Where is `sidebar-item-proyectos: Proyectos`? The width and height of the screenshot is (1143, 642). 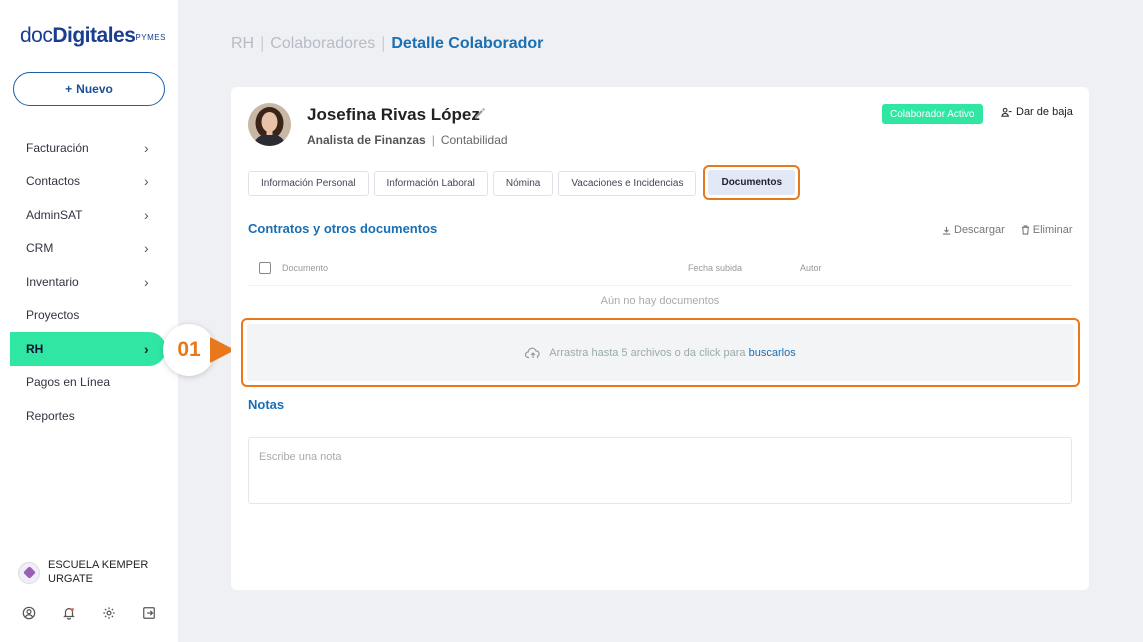
sidebar-item-proyectos: Proyectos is located at coordinates (89, 316).